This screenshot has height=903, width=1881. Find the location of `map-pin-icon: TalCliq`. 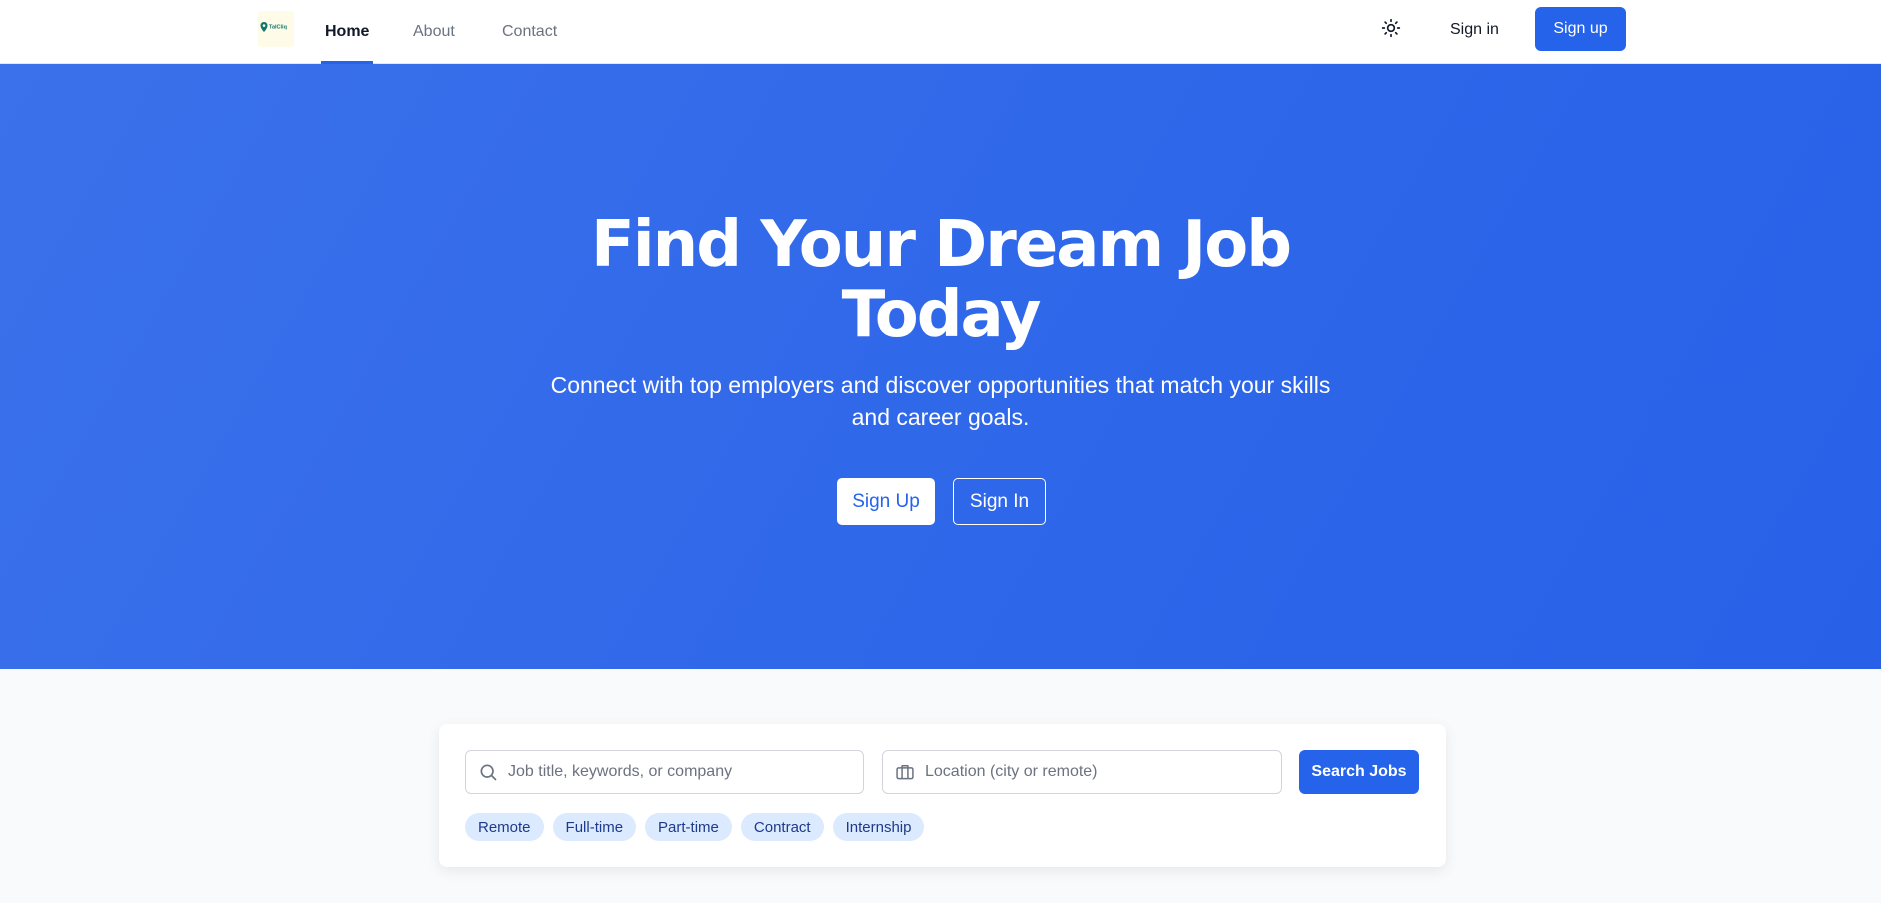

map-pin-icon: TalCliq is located at coordinates (273, 27).